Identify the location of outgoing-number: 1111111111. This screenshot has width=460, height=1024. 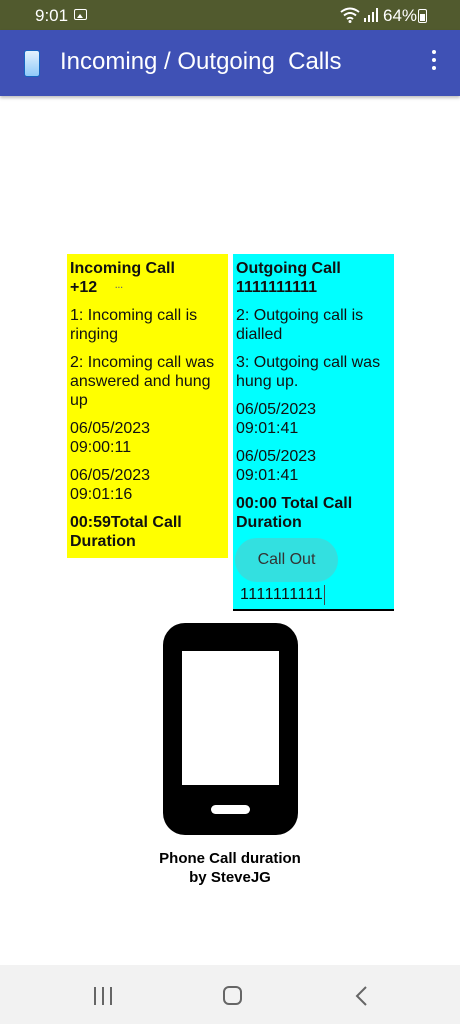
(277, 287).